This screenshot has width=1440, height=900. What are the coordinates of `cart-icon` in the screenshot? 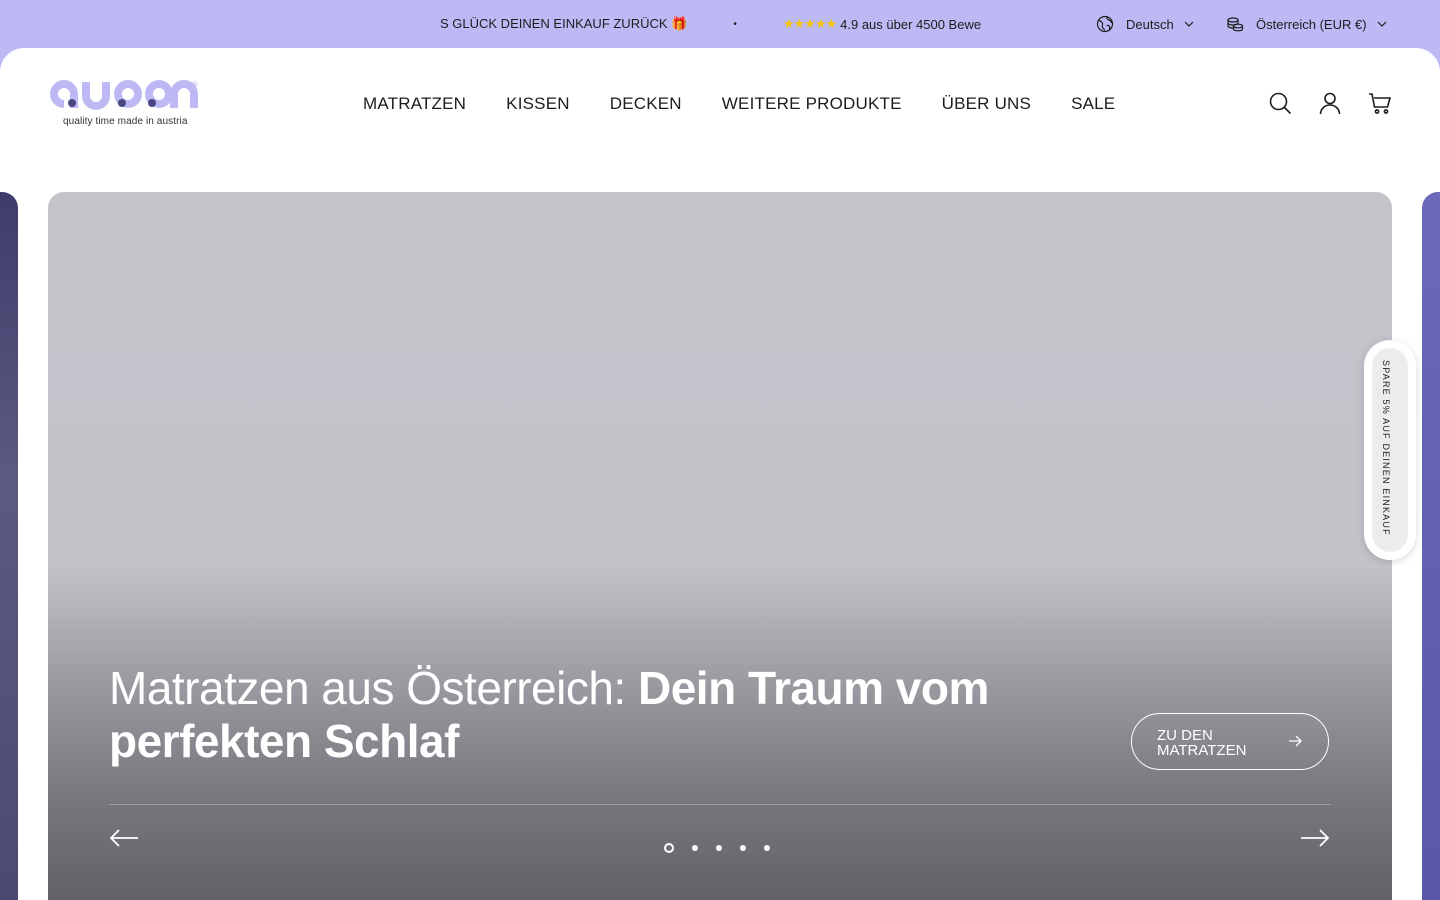 It's located at (1380, 103).